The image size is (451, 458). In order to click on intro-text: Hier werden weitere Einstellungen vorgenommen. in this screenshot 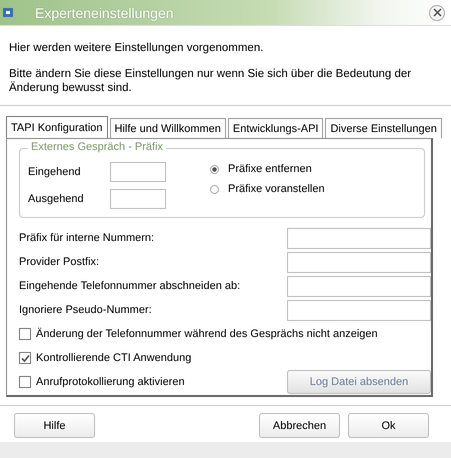, I will do `click(136, 48)`.